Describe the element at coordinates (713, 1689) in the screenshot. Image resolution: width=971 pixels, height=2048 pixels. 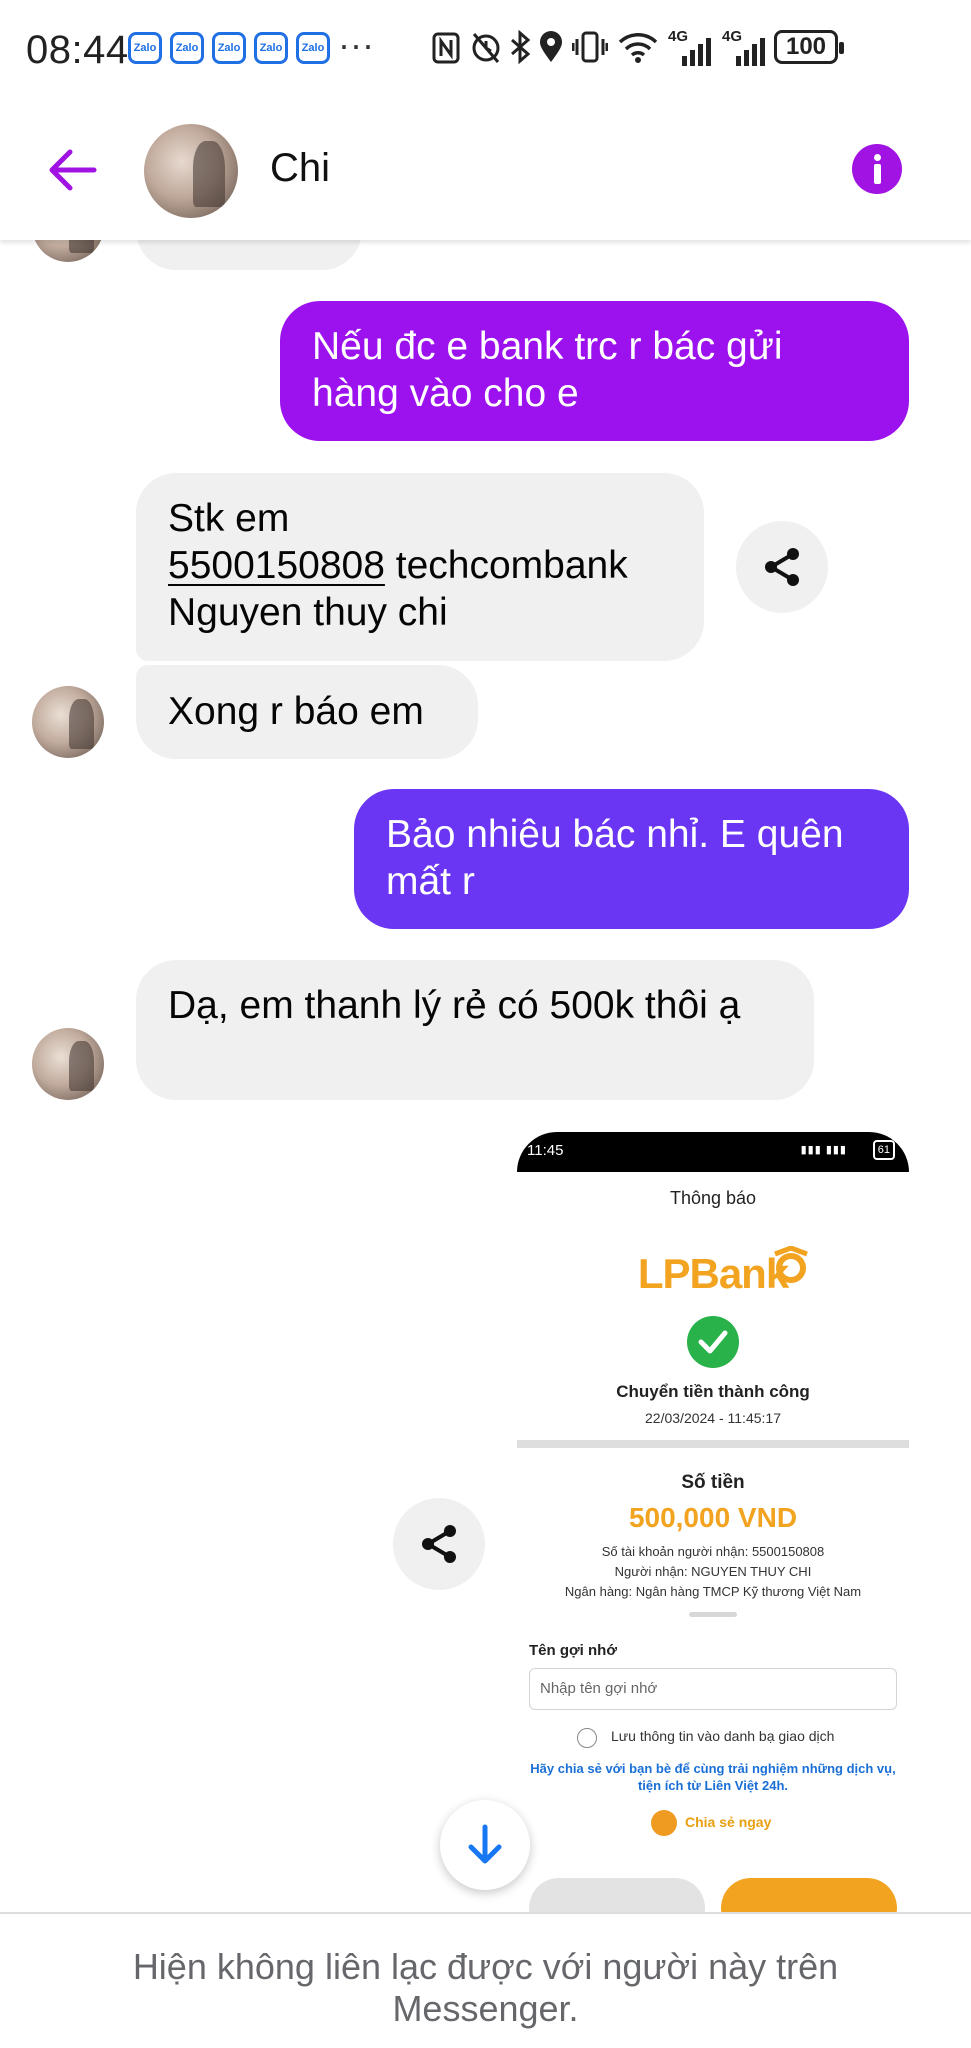
I see `alias-input: Nhập tên gợi nhớ` at that location.